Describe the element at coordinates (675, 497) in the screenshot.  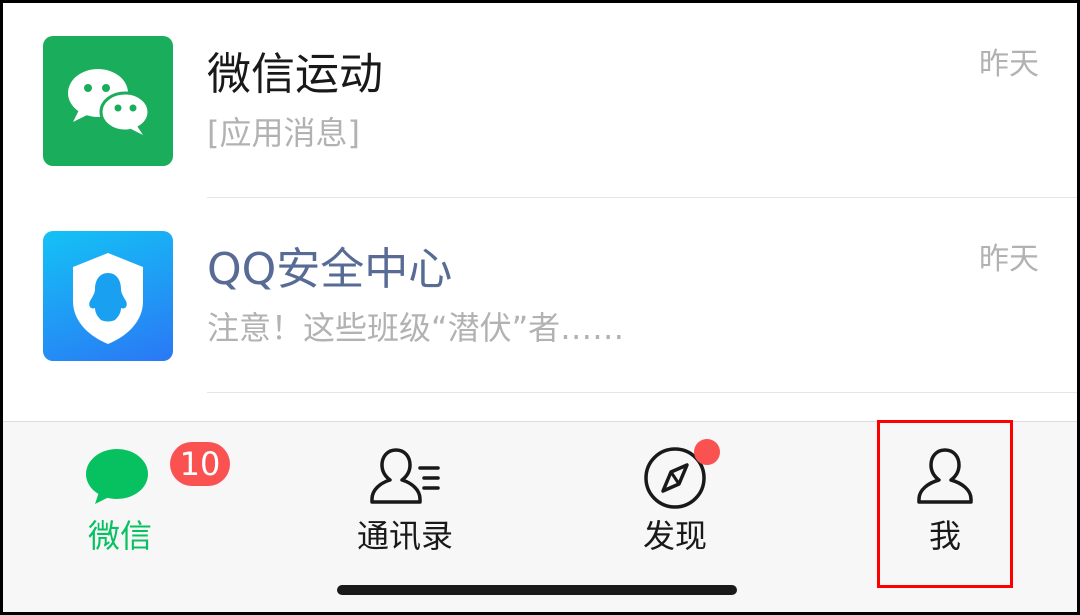
I see `tab-discover: 发现` at that location.